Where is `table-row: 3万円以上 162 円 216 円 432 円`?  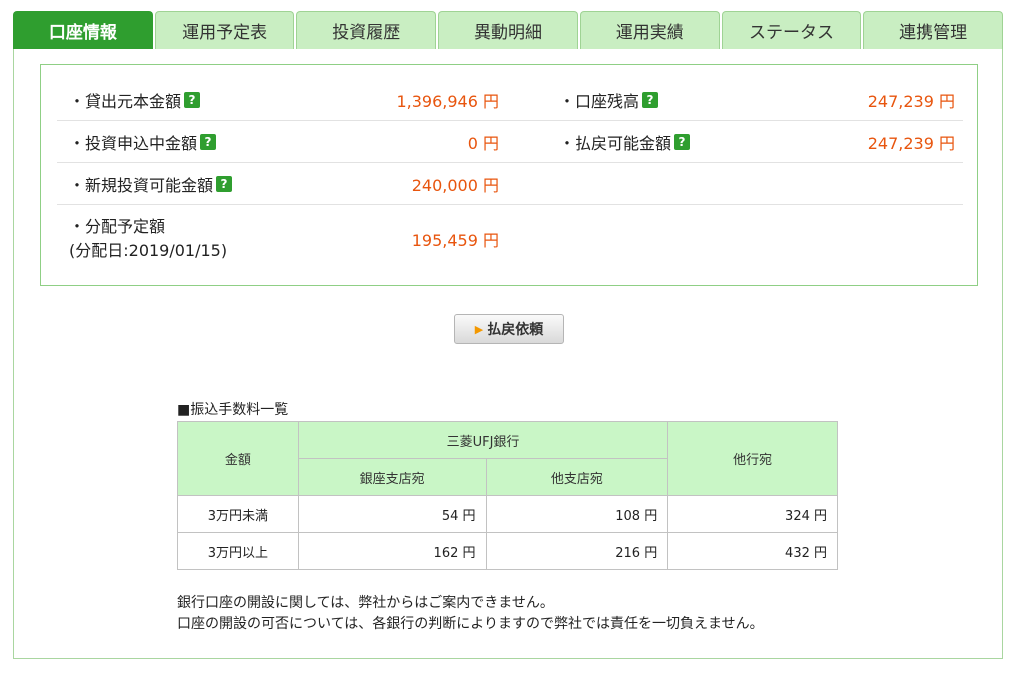
table-row: 3万円以上 162 円 216 円 432 円 is located at coordinates (507, 551).